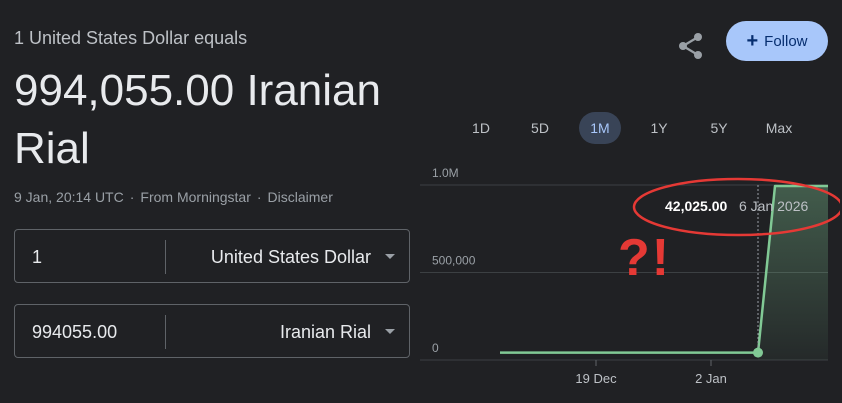 The image size is (842, 403). I want to click on follow-label: Follow, so click(786, 41).